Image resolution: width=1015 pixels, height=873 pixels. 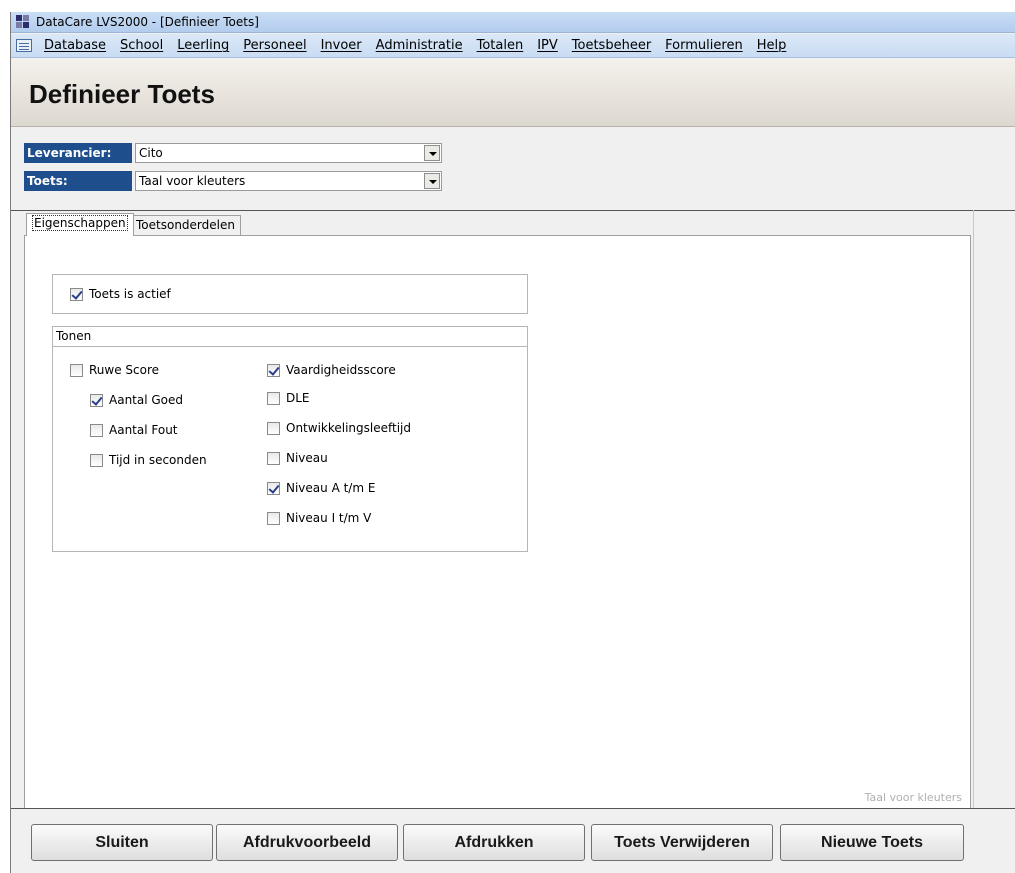 I want to click on app-icon, so click(x=23, y=22).